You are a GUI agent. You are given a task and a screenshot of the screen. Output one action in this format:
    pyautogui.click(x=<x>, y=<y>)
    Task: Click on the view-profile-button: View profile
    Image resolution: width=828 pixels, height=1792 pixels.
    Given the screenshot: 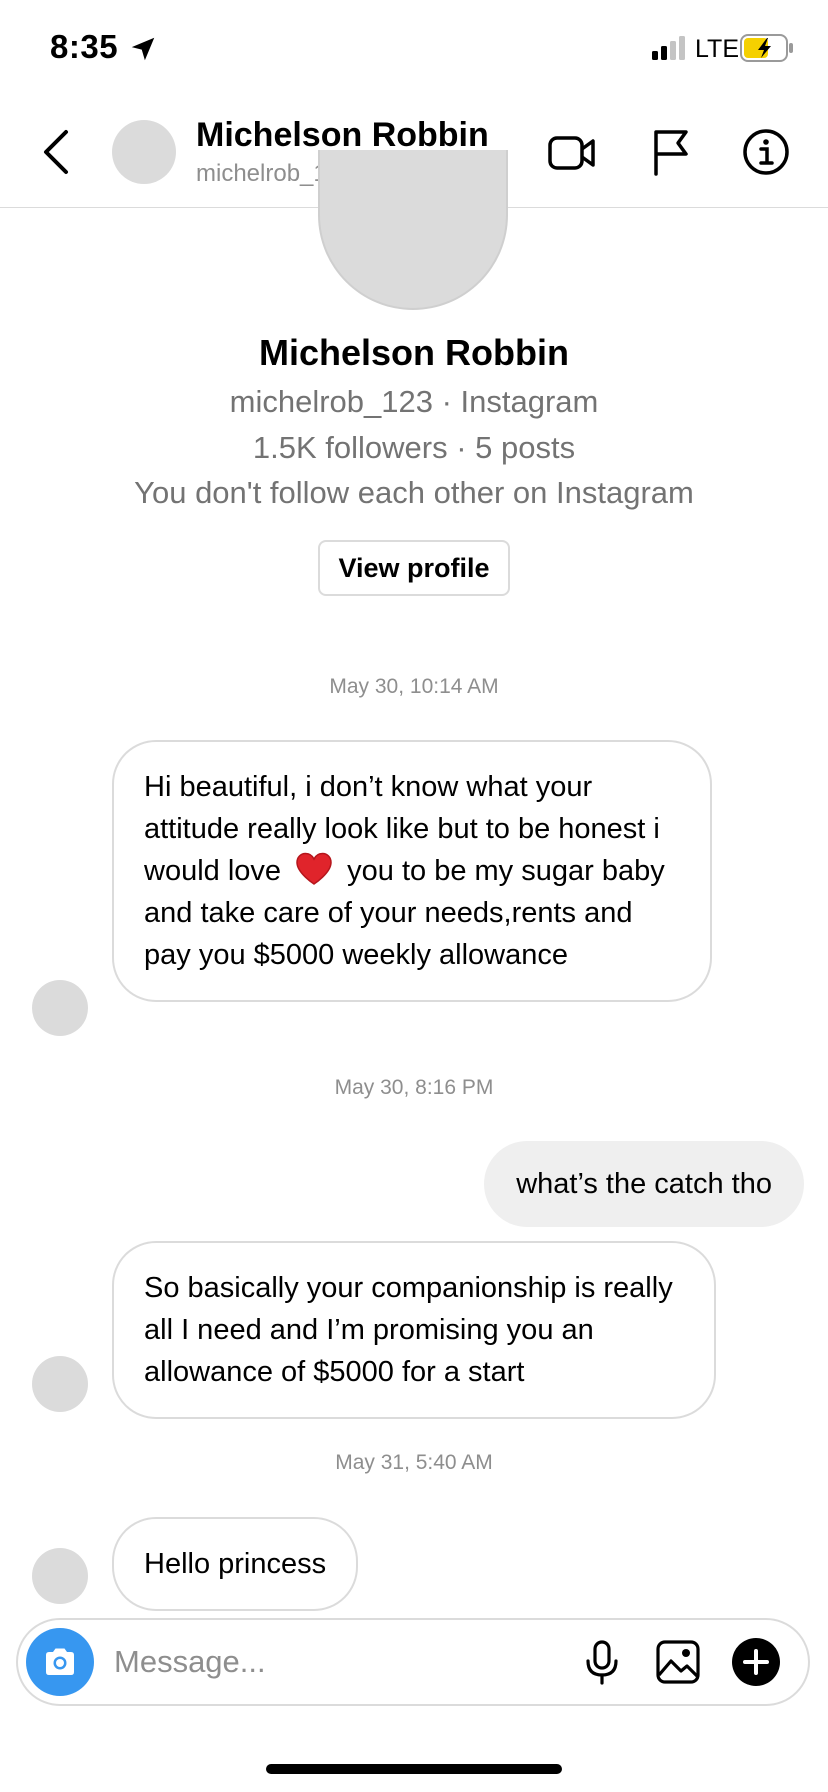 What is the action you would take?
    pyautogui.click(x=414, y=568)
    